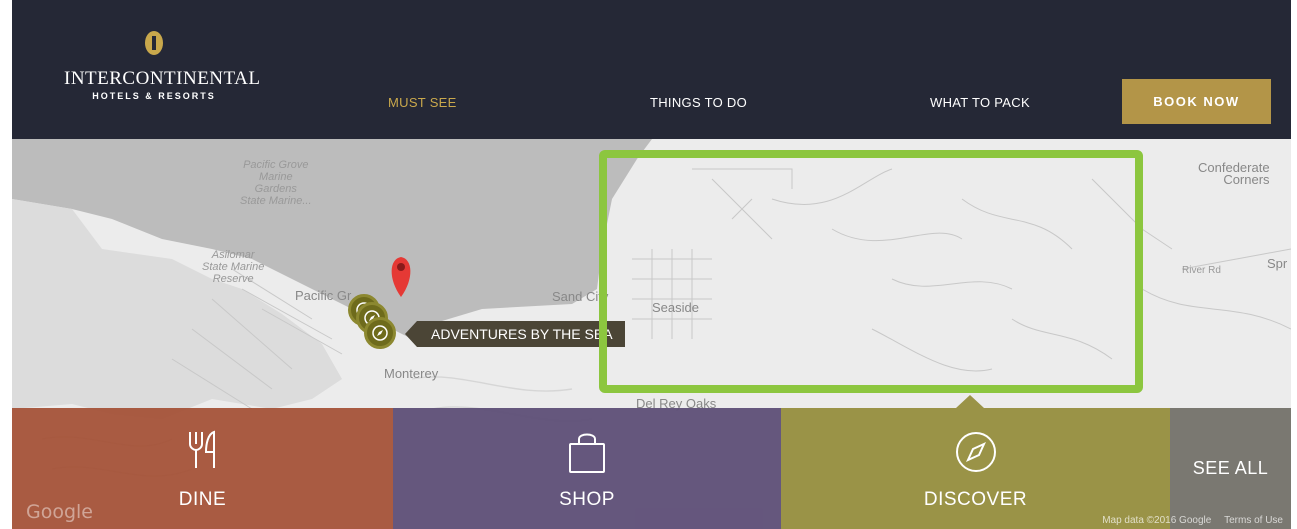  I want to click on map-marker, so click(380, 333).